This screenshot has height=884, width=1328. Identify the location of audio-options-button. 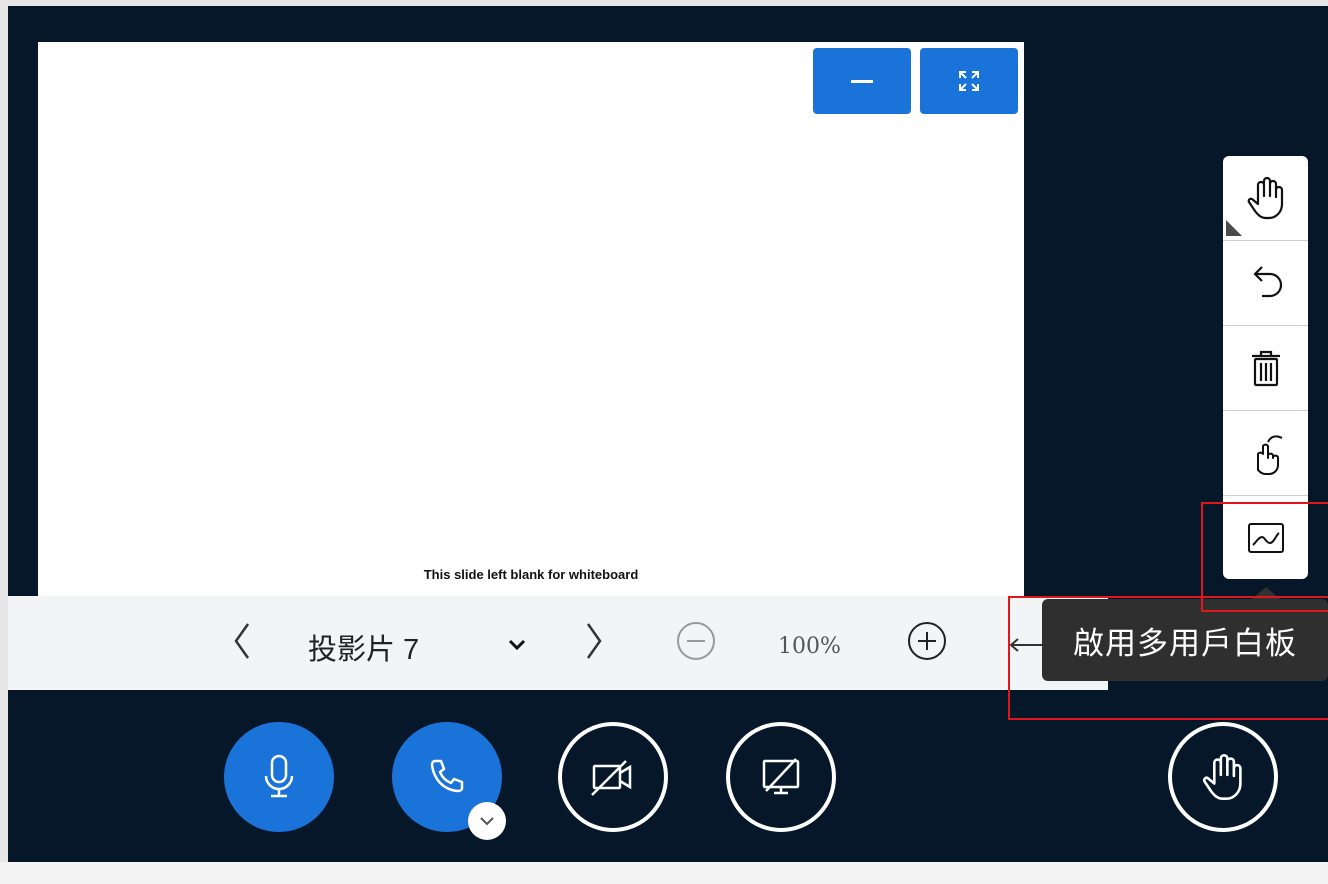
(487, 821).